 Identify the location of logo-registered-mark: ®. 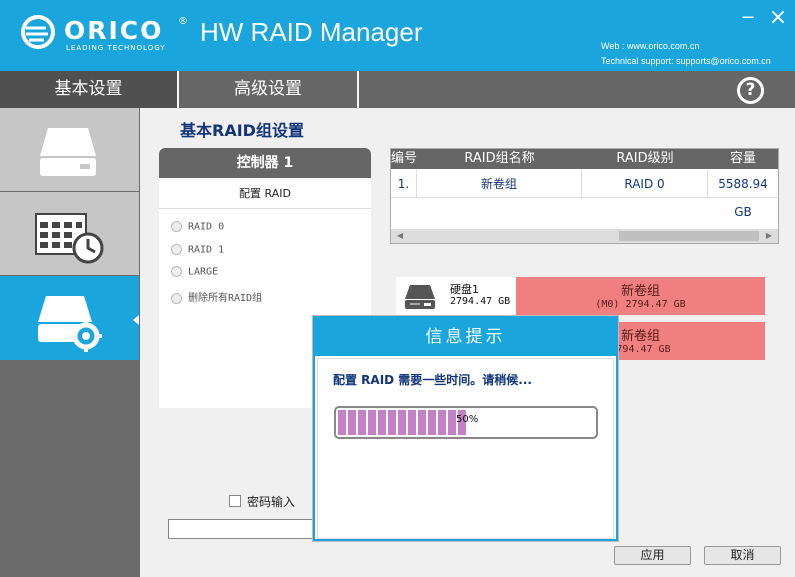
(183, 21).